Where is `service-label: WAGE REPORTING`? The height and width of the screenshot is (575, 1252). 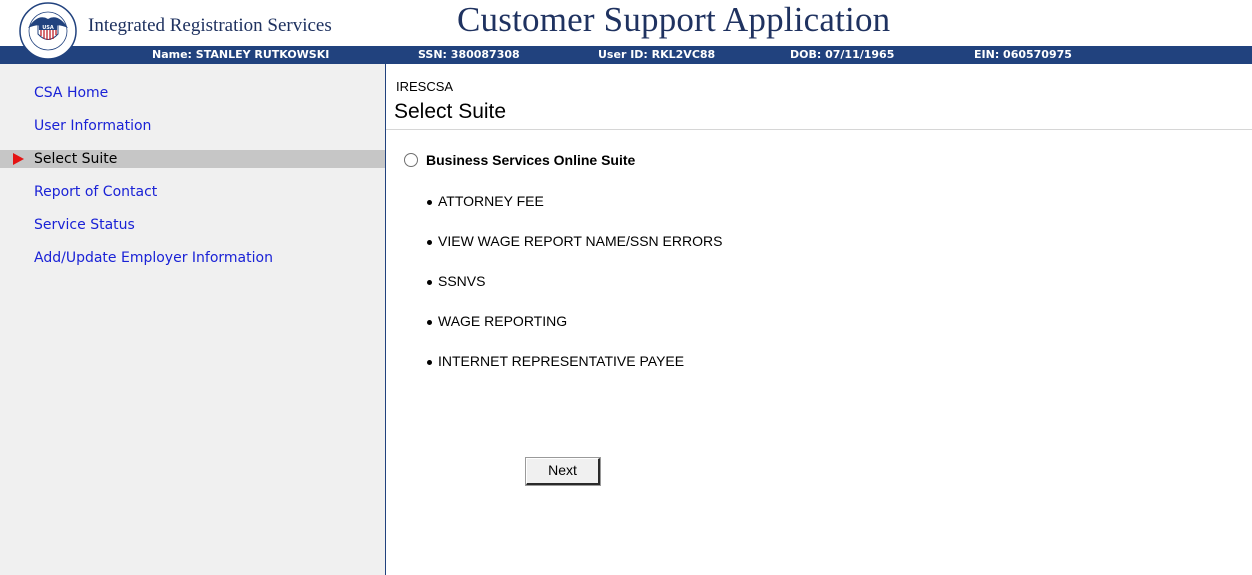
service-label: WAGE REPORTING is located at coordinates (503, 321).